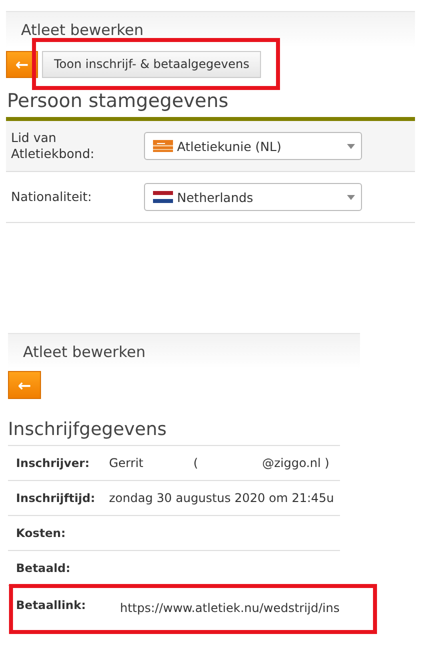 The image size is (423, 647). Describe the element at coordinates (163, 197) in the screenshot. I see `dutch-flag-icon` at that location.